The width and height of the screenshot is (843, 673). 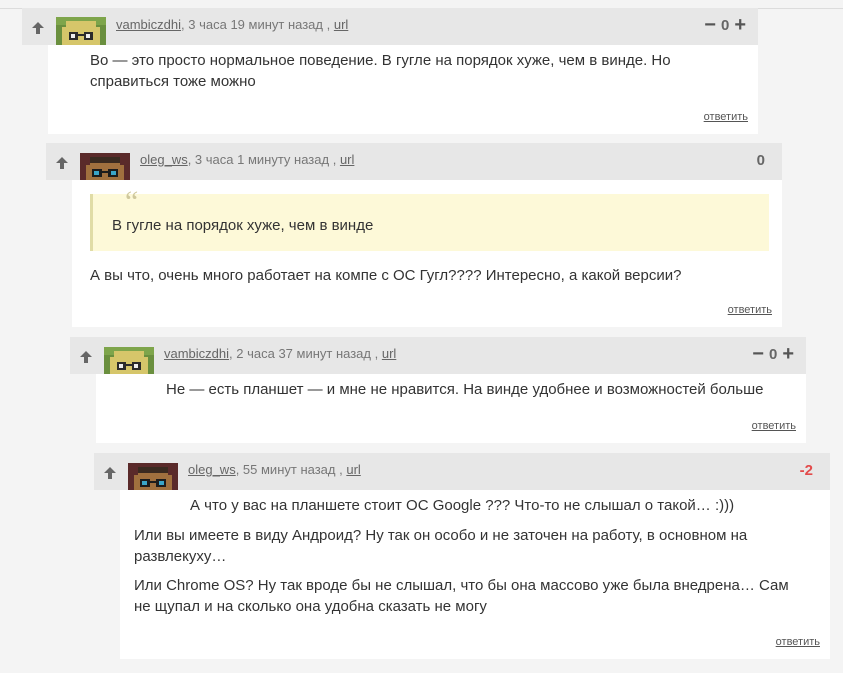 I want to click on comment-header: oleg_ws, 55 минут назад , url -2, so click(x=462, y=483).